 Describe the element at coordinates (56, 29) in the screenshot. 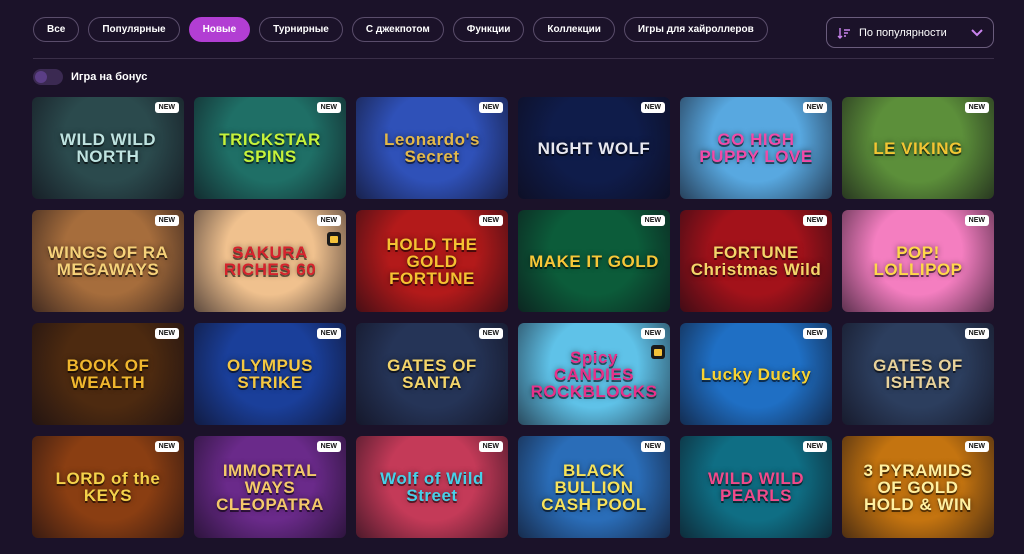

I see `filter-chip: Все` at that location.